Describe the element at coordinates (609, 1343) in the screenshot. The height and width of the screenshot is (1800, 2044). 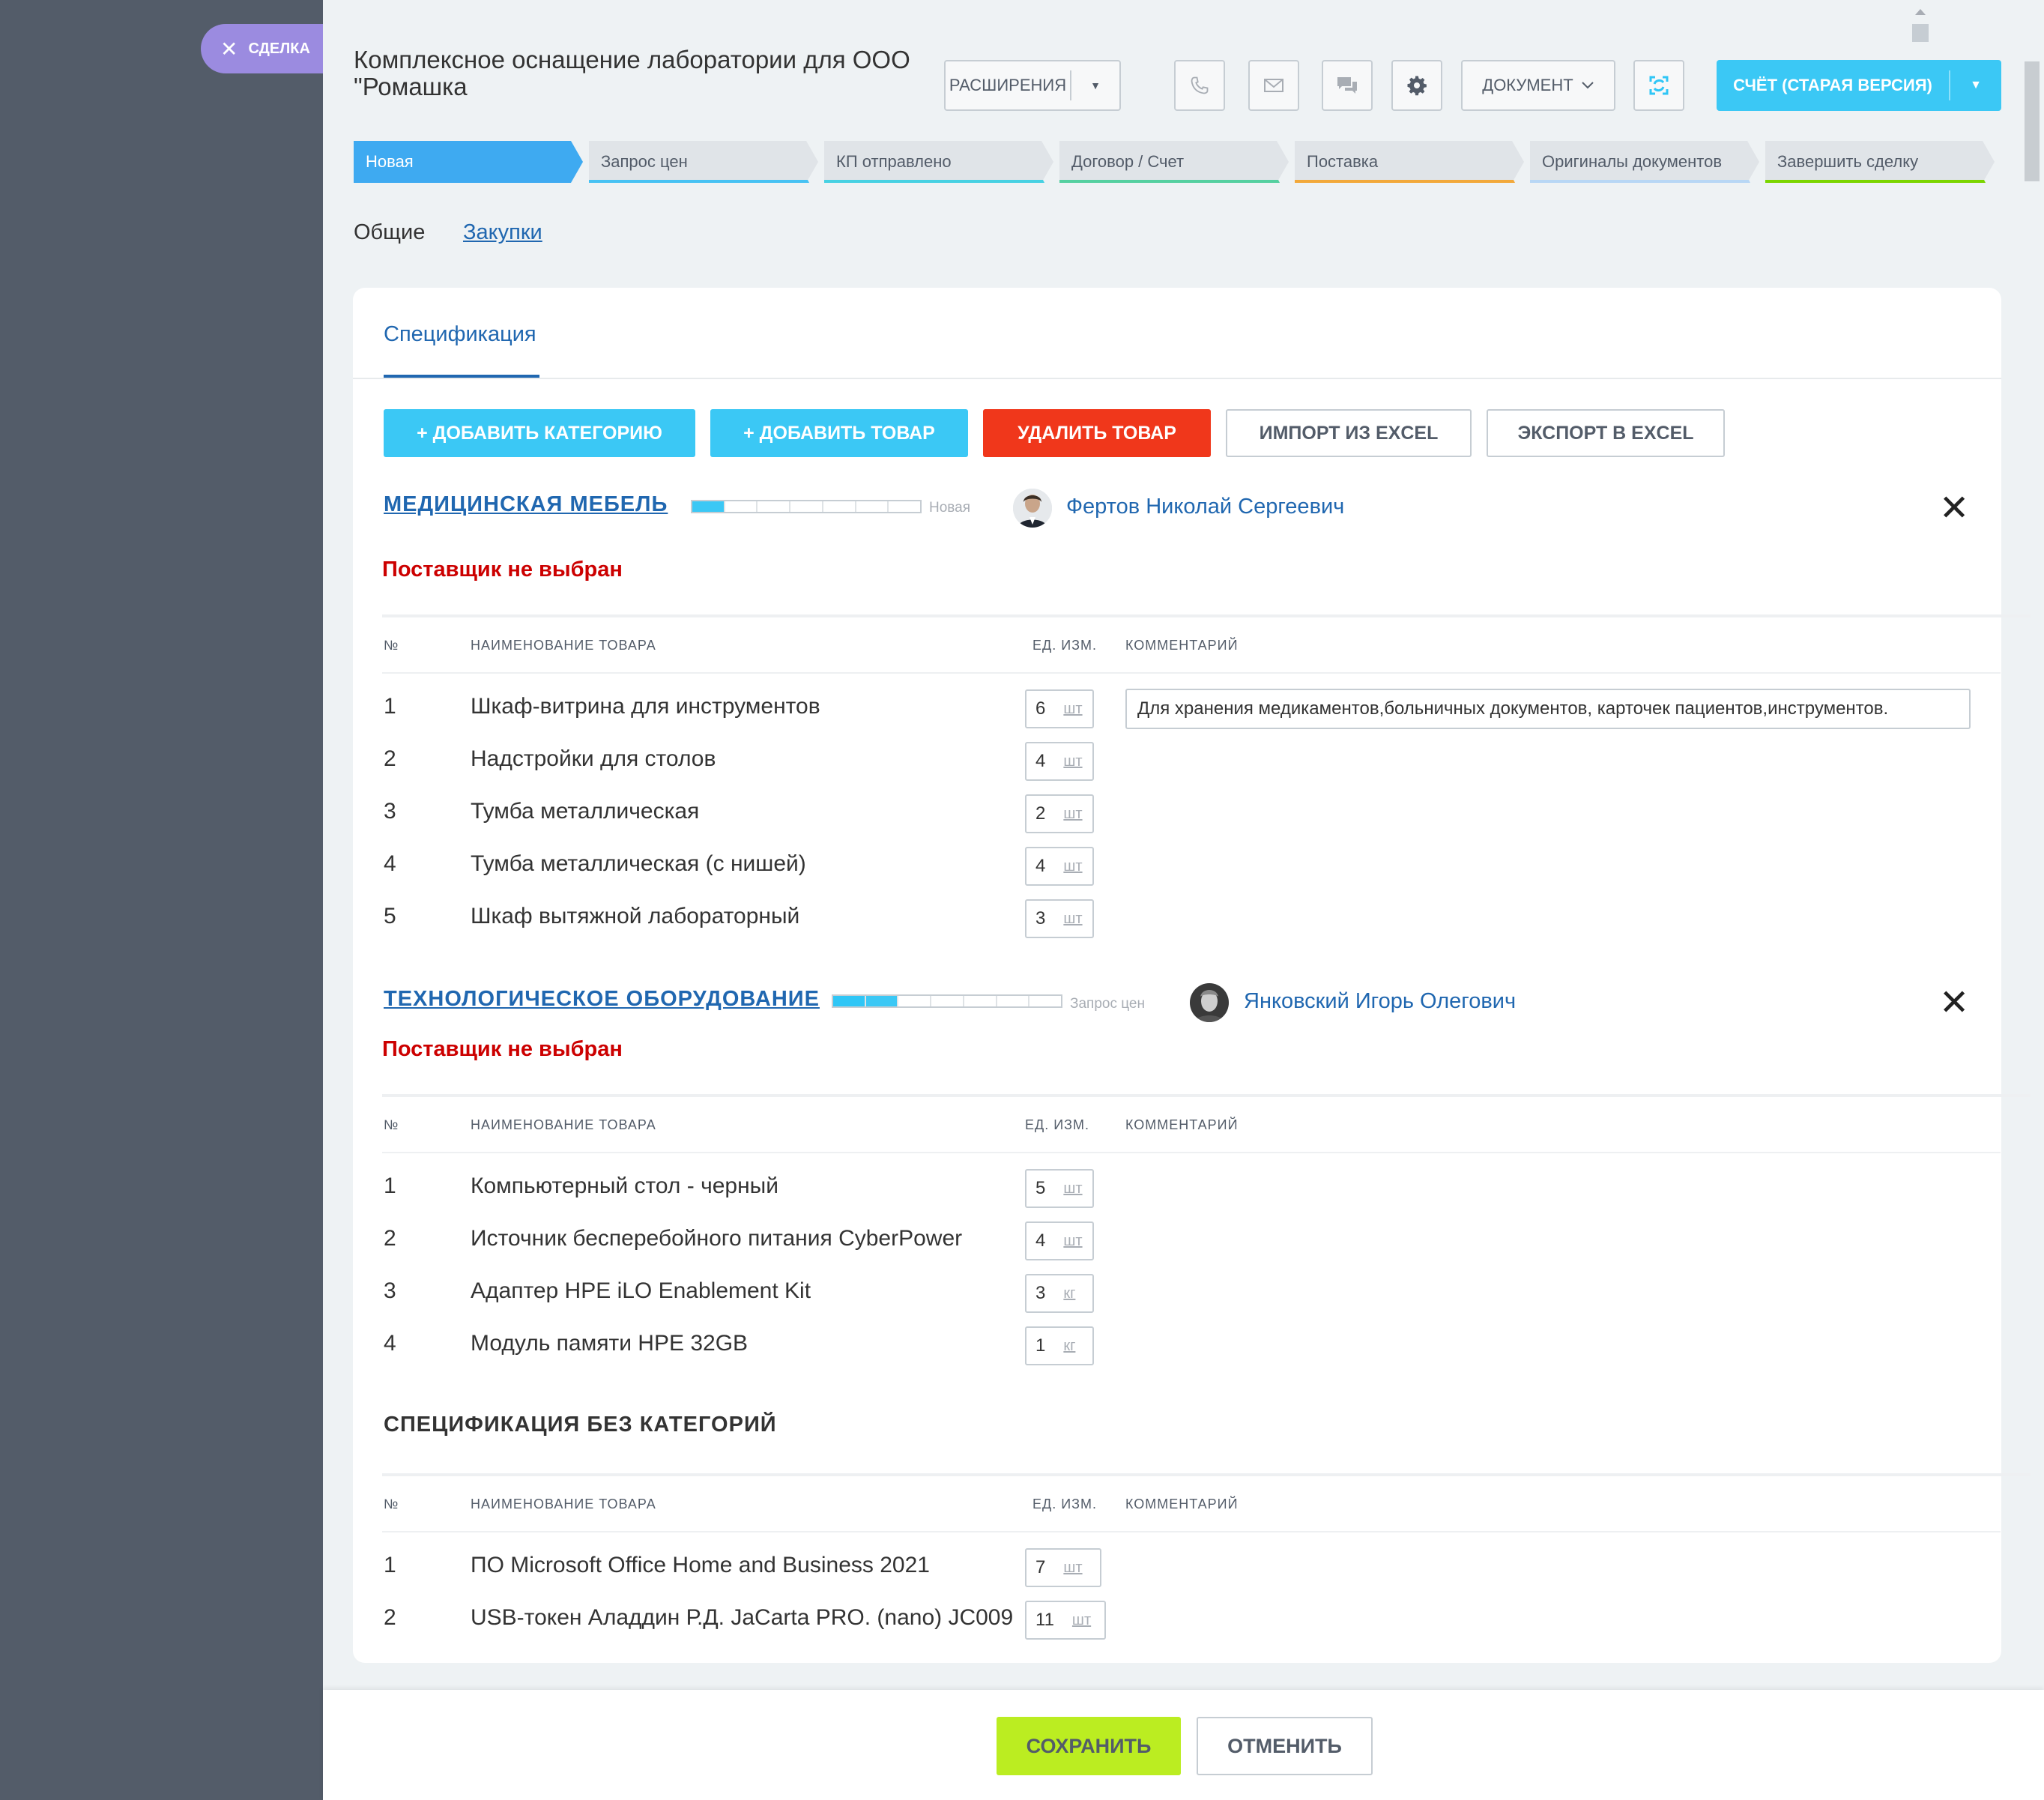
I see `product-name: Модуль памяти HPE 32GB` at that location.